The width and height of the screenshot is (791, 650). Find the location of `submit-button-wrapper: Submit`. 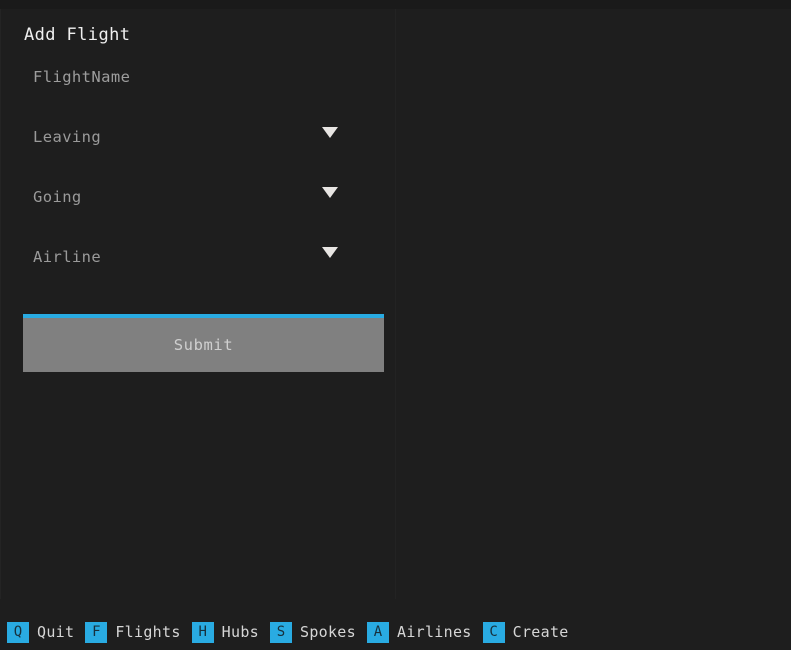

submit-button-wrapper: Submit is located at coordinates (203, 343).